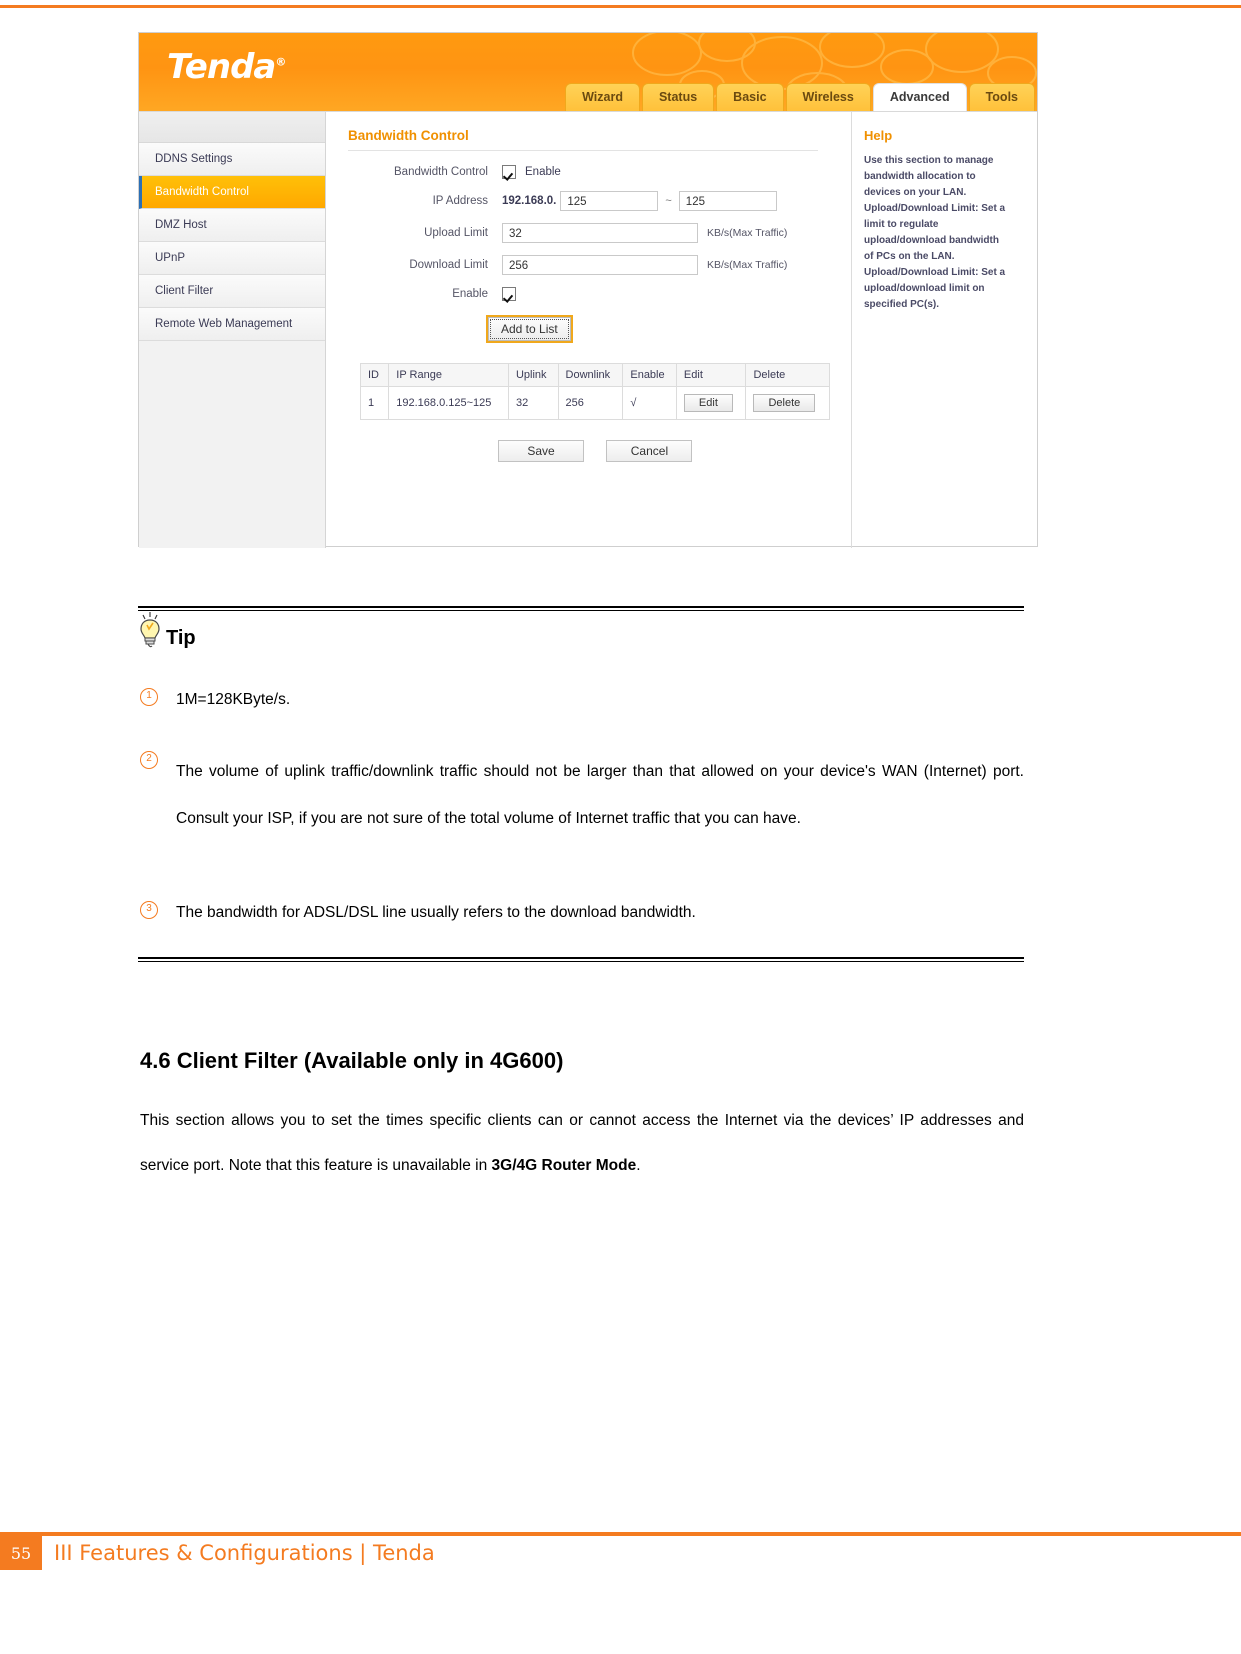 The image size is (1241, 1654). I want to click on row-ip-address: IP Address 192.168.0. 125 ~ 125, so click(599, 201).